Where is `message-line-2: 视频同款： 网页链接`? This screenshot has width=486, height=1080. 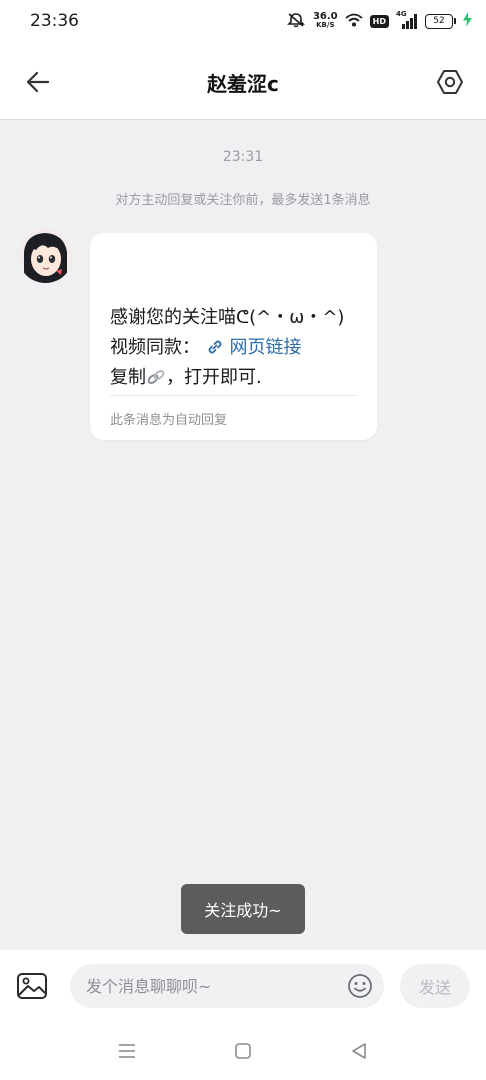
message-line-2: 视频同款： 网页链接 is located at coordinates (205, 346).